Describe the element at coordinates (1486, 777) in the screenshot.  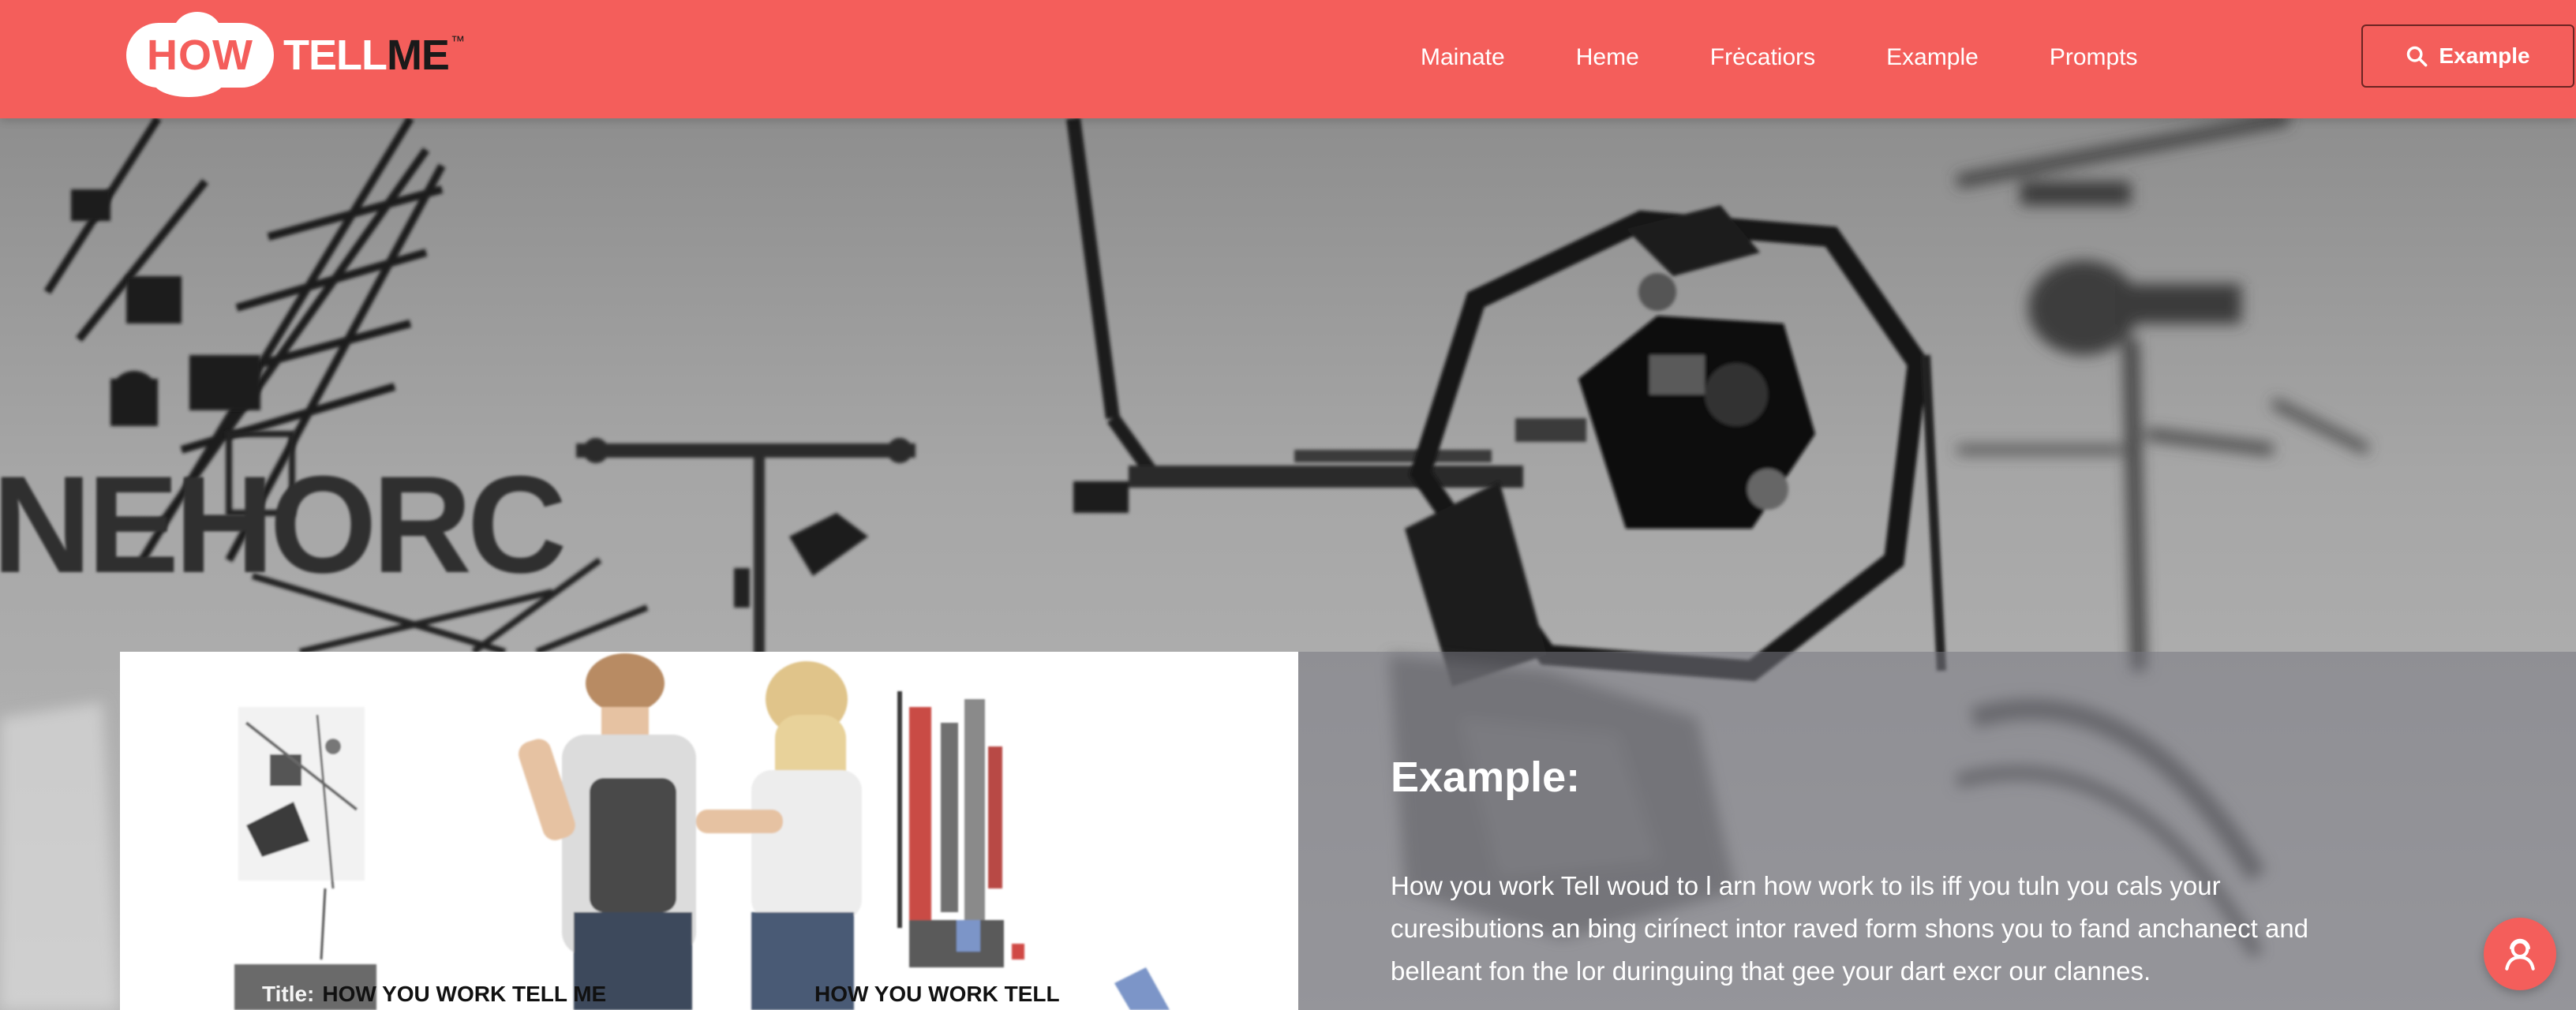
I see `panel-title: Example:` at that location.